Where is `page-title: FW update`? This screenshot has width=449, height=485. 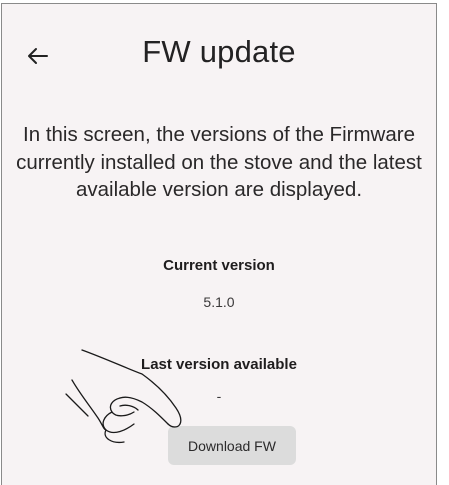
page-title: FW update is located at coordinates (219, 51).